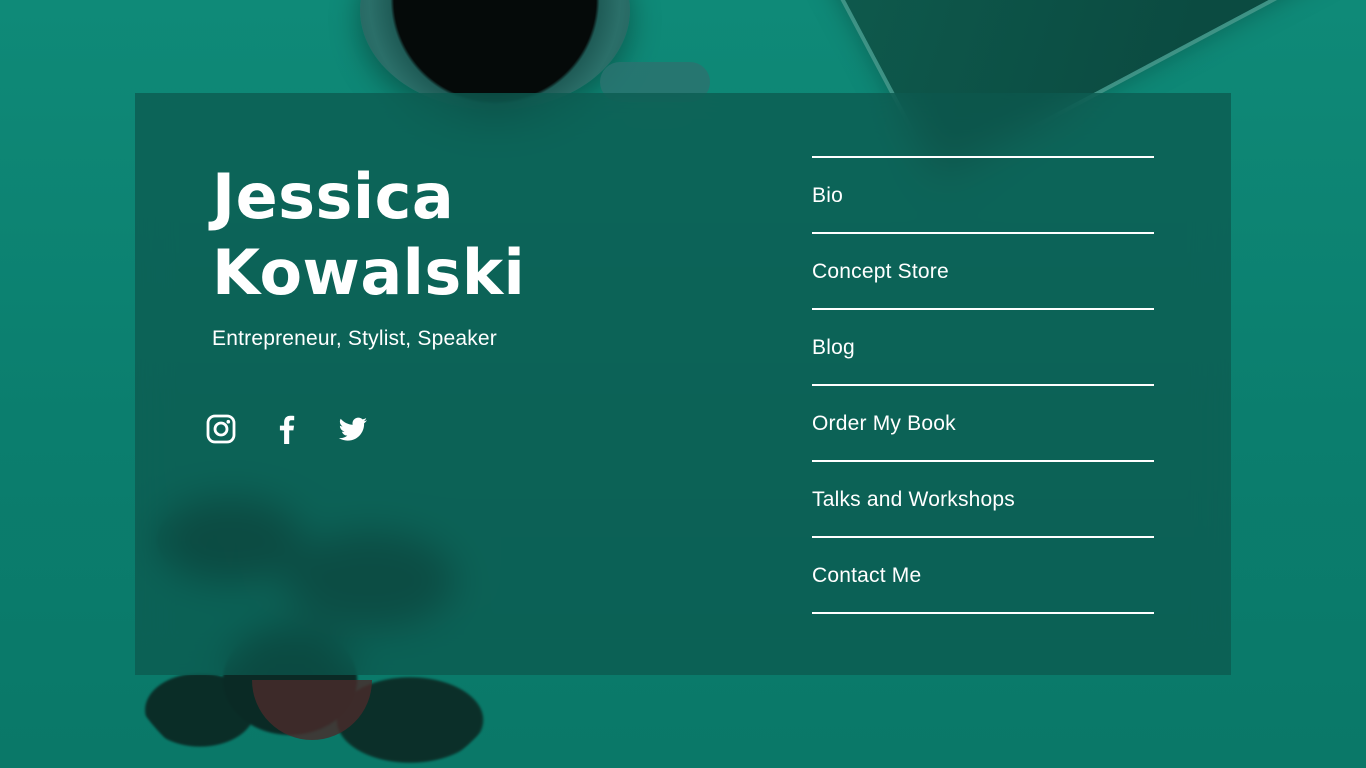  What do you see at coordinates (354, 338) in the screenshot?
I see `tagline: Entrepreneur, Stylist, Speaker` at bounding box center [354, 338].